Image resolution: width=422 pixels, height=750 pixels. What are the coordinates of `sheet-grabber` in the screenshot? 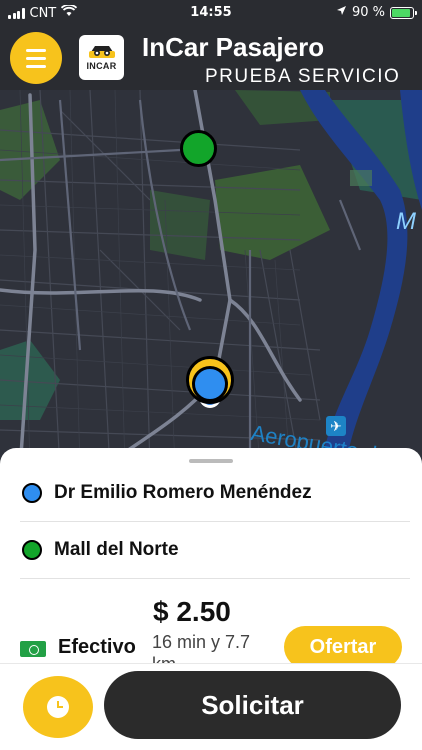 It's located at (211, 461).